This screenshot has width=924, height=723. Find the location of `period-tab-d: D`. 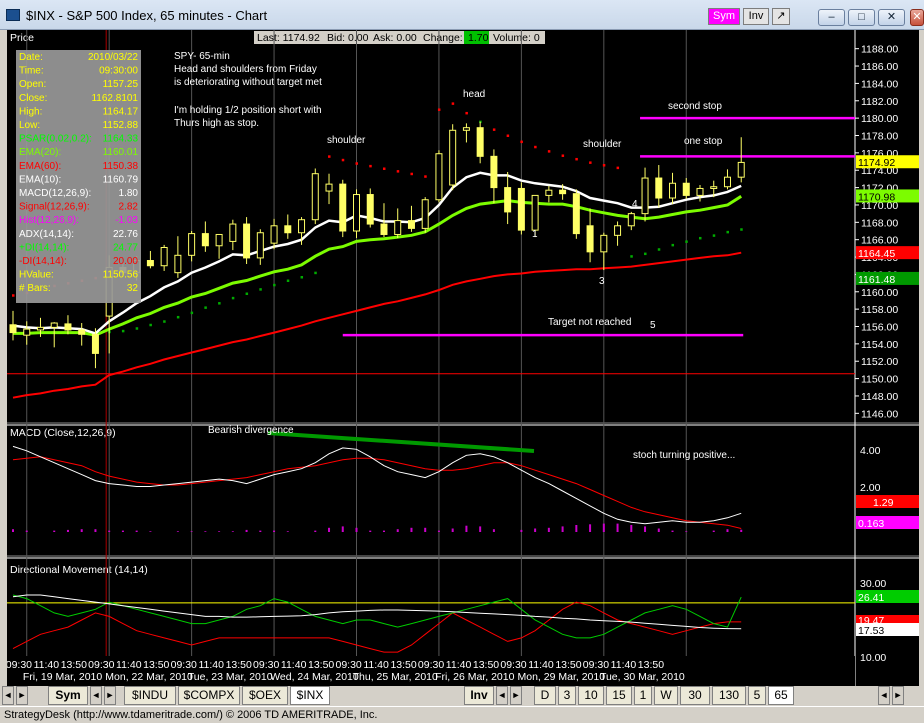

period-tab-d: D is located at coordinates (545, 695).